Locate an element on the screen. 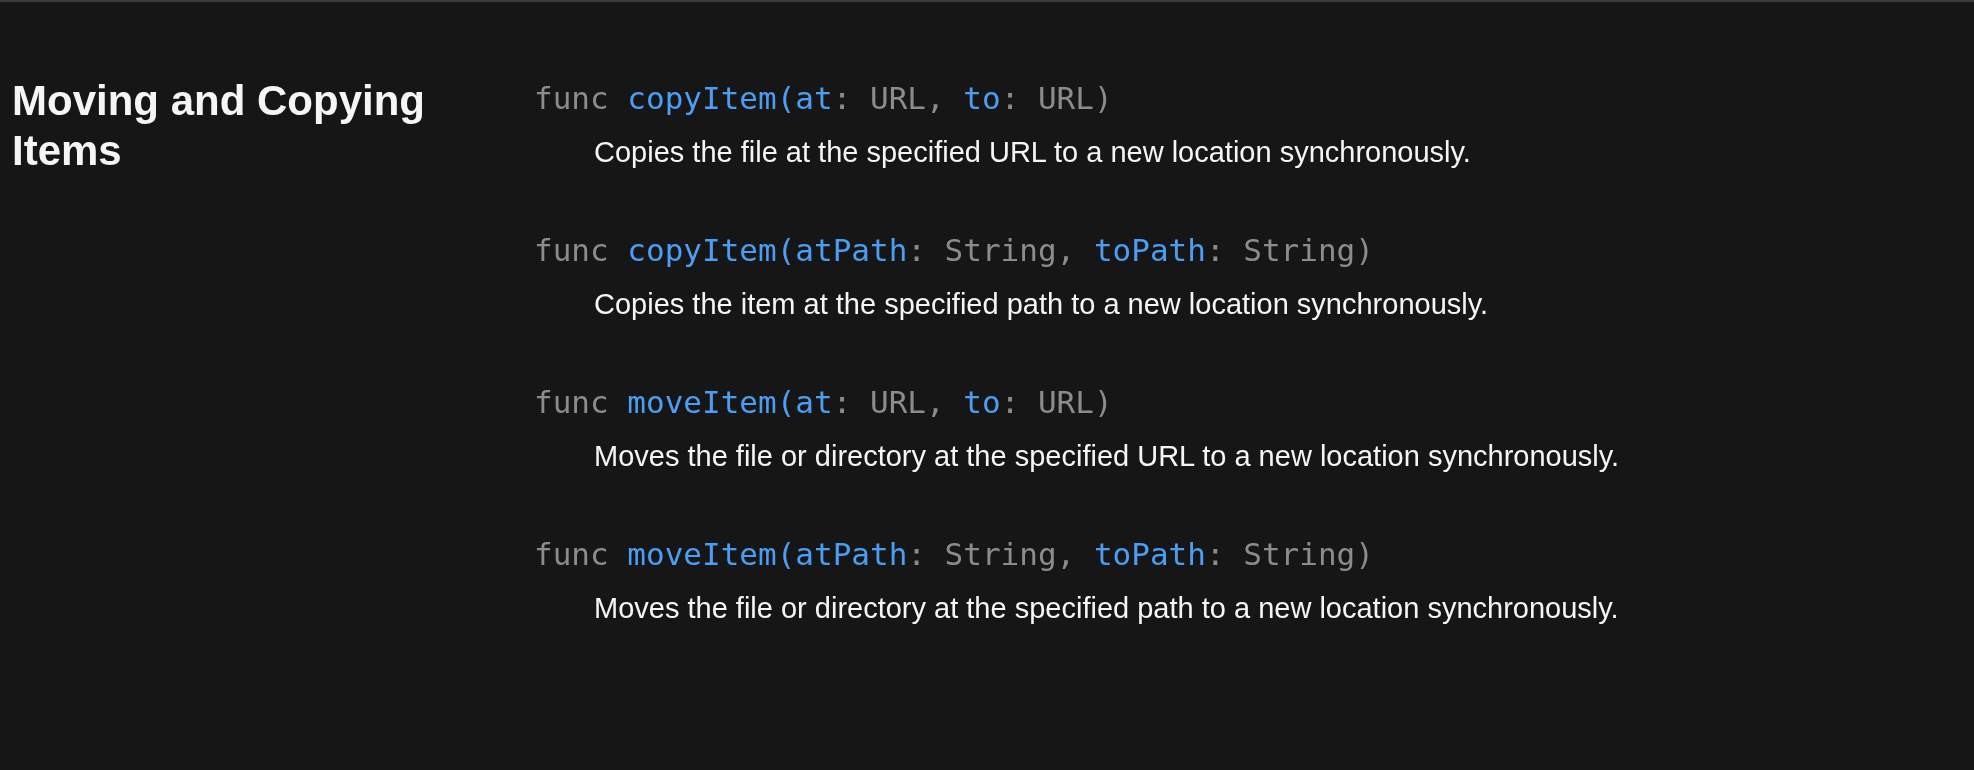  function-signature-link: func copyItem(at: URL, to: URL) is located at coordinates (823, 99).